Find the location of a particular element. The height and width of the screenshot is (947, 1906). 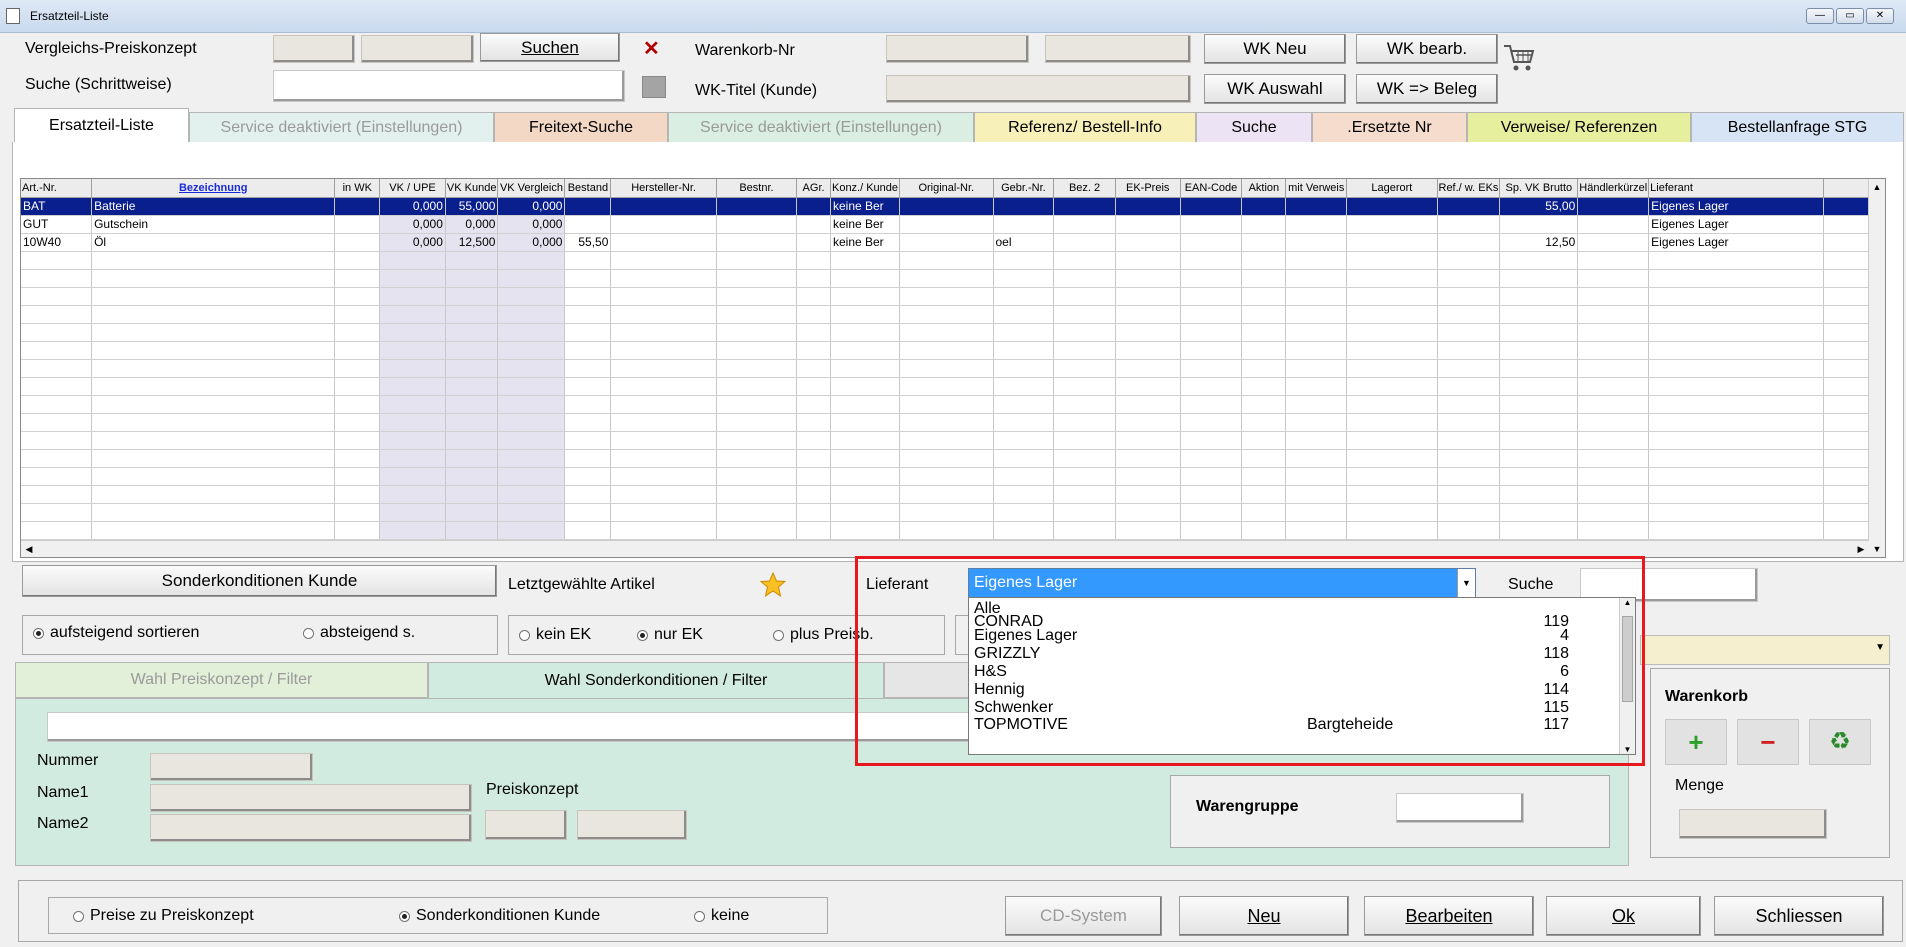

scroll-left-icon: ◀ is located at coordinates (29, 549).